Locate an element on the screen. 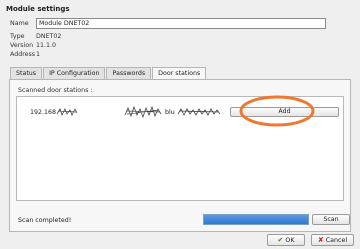 The height and width of the screenshot is (249, 360). station-ip: 192.168 is located at coordinates (54, 112).